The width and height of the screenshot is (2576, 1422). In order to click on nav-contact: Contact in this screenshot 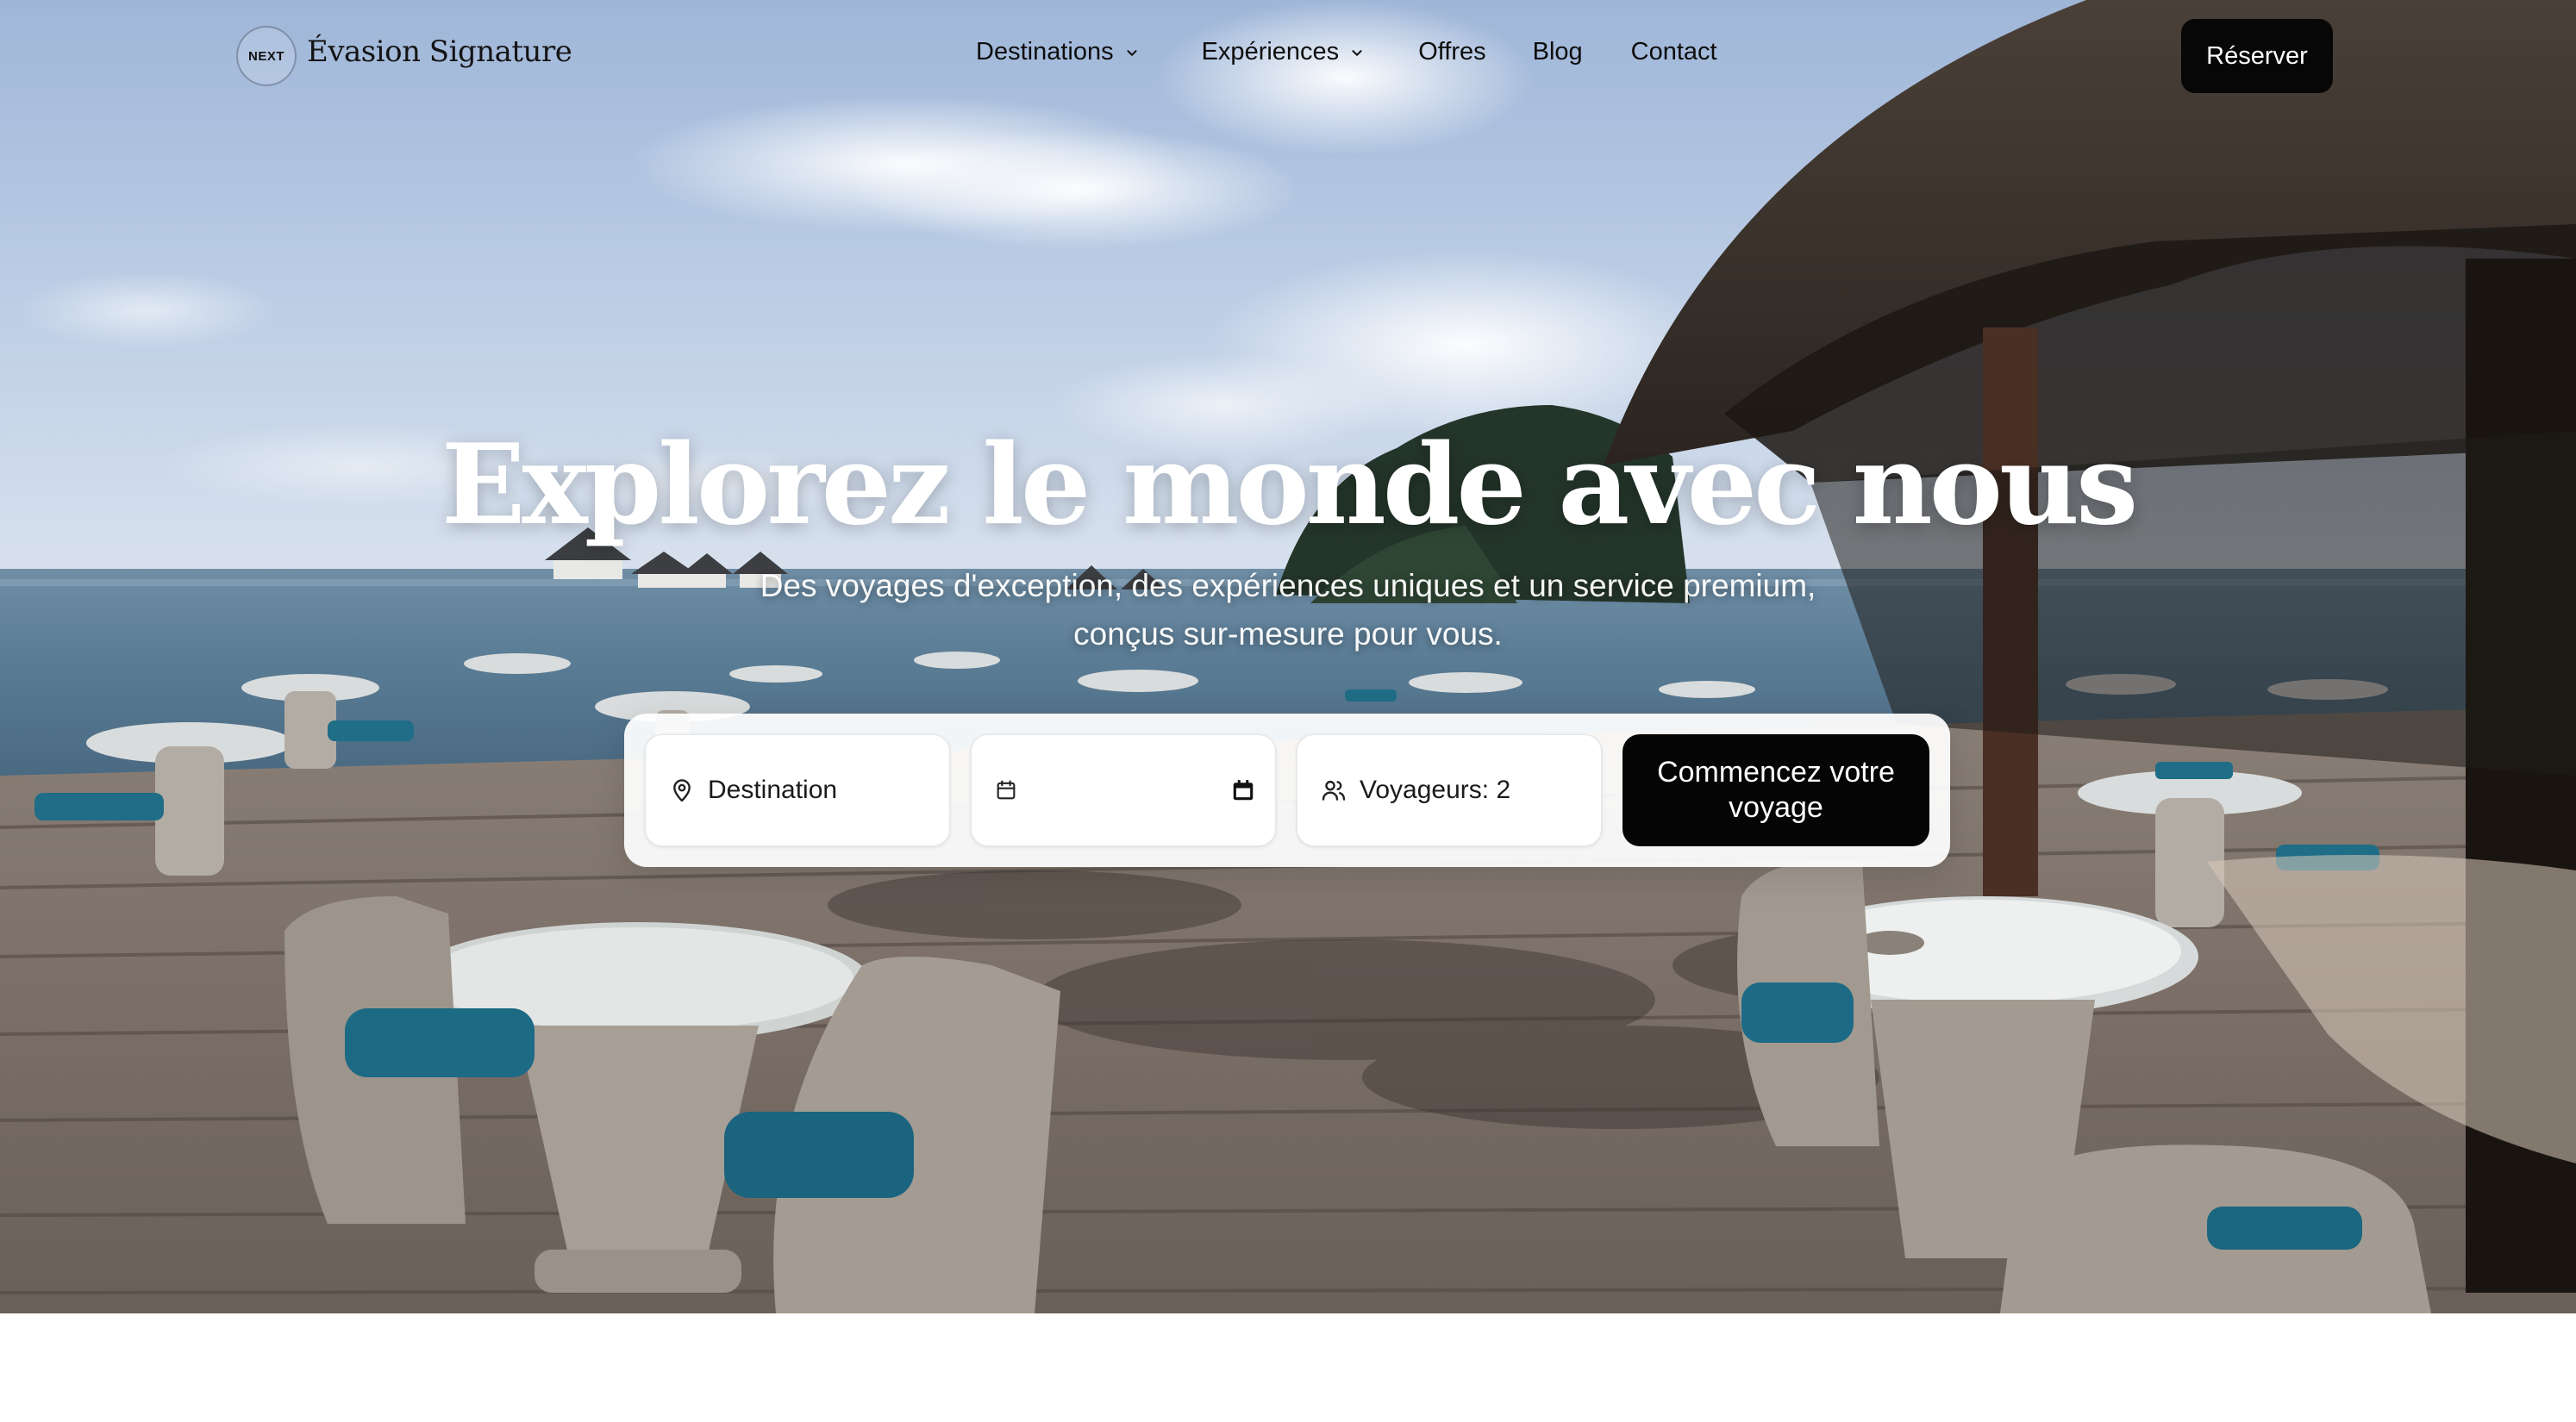, I will do `click(1674, 52)`.